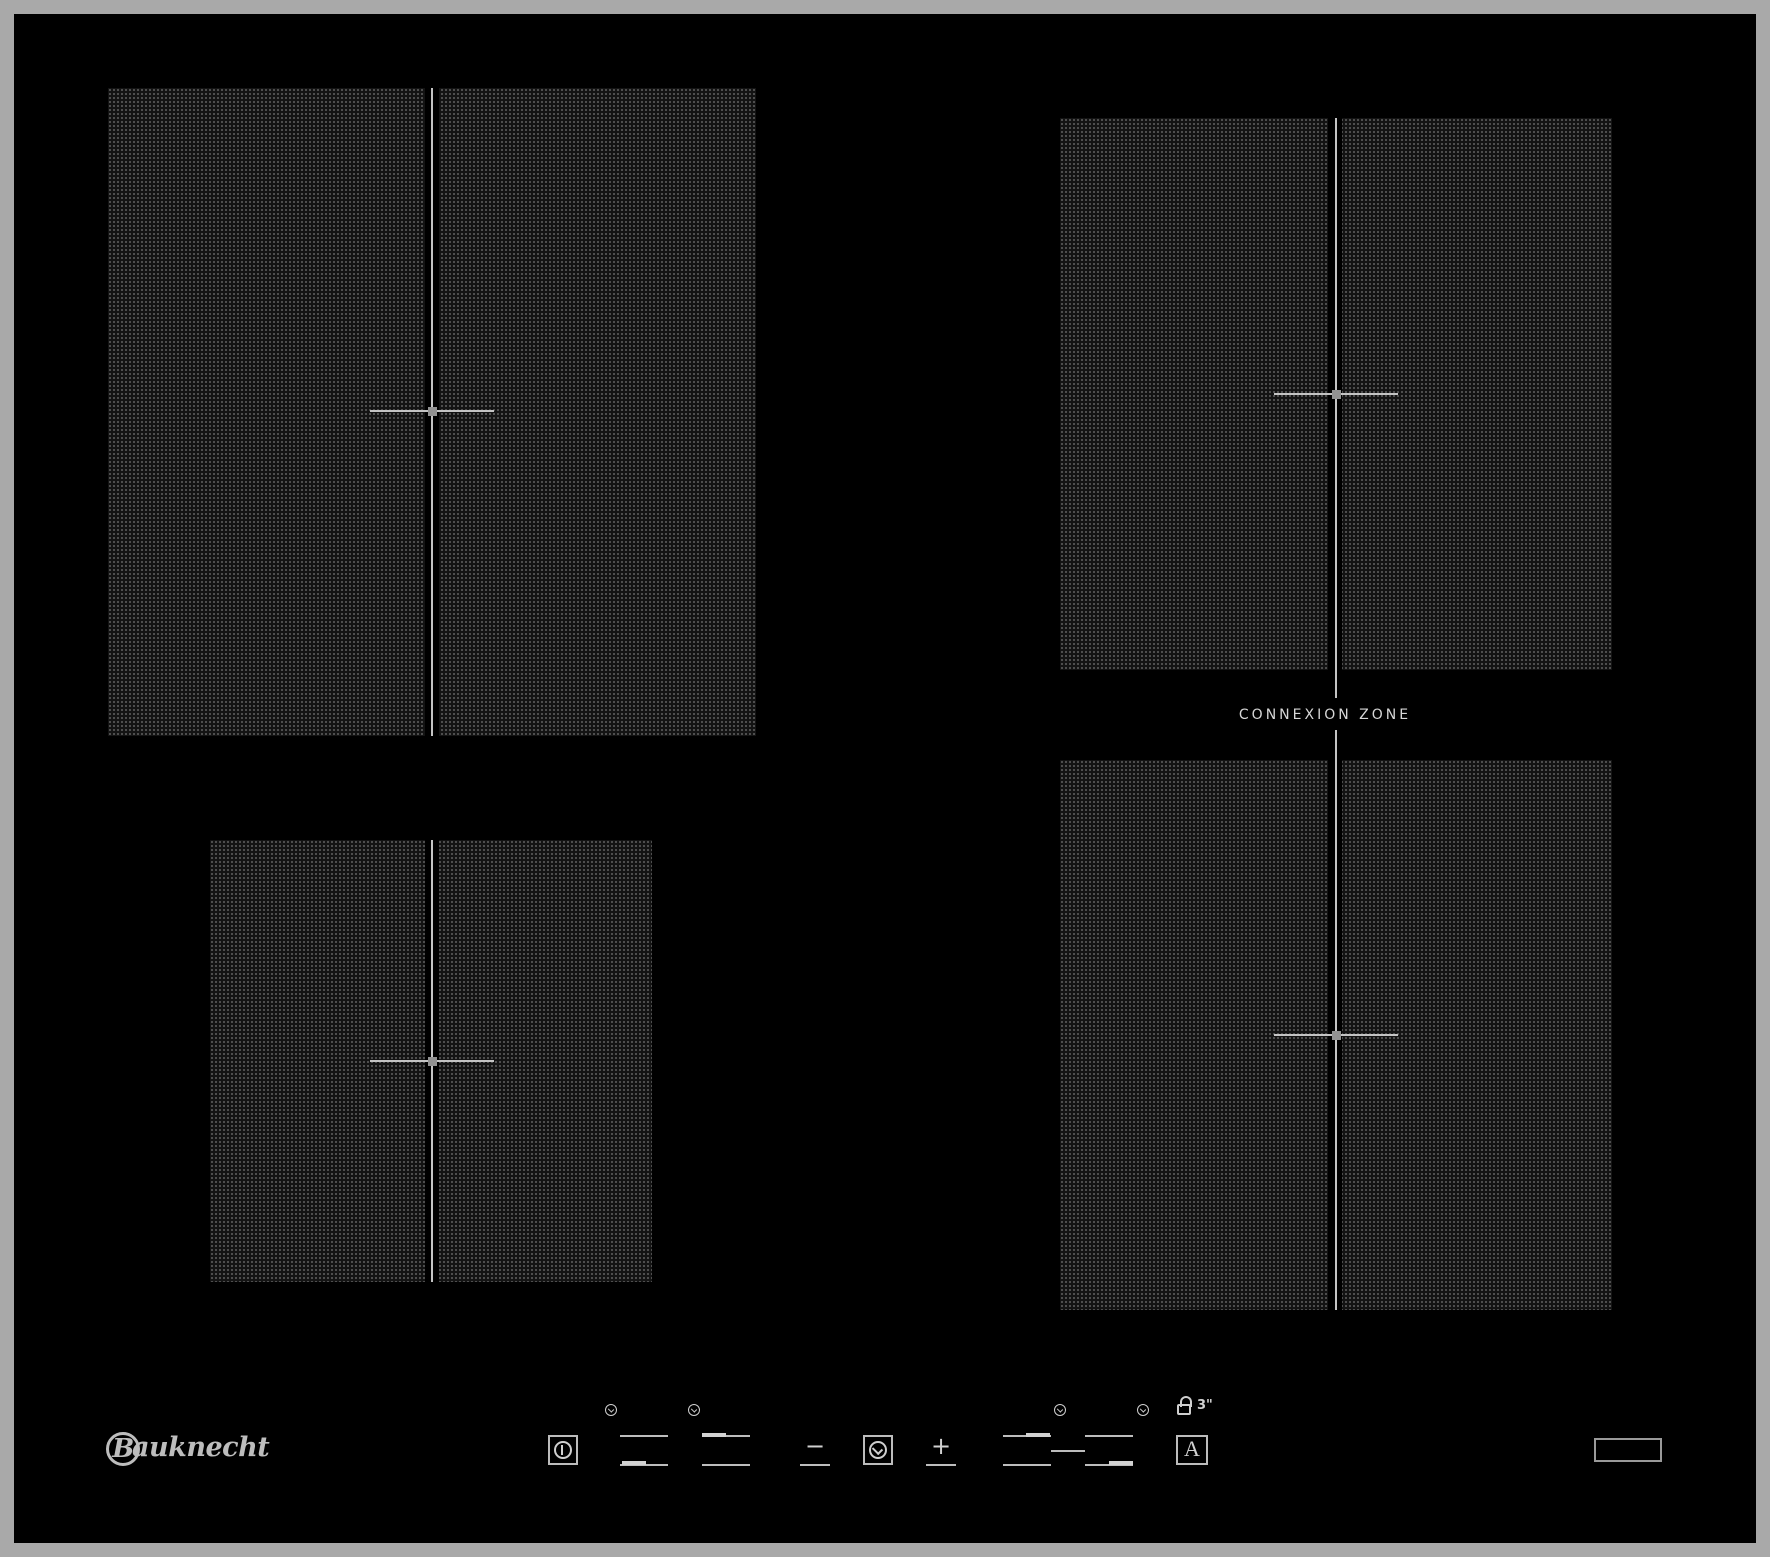 The height and width of the screenshot is (1557, 1770). Describe the element at coordinates (201, 1447) in the screenshot. I see `brand-logo-text: auknecht` at that location.